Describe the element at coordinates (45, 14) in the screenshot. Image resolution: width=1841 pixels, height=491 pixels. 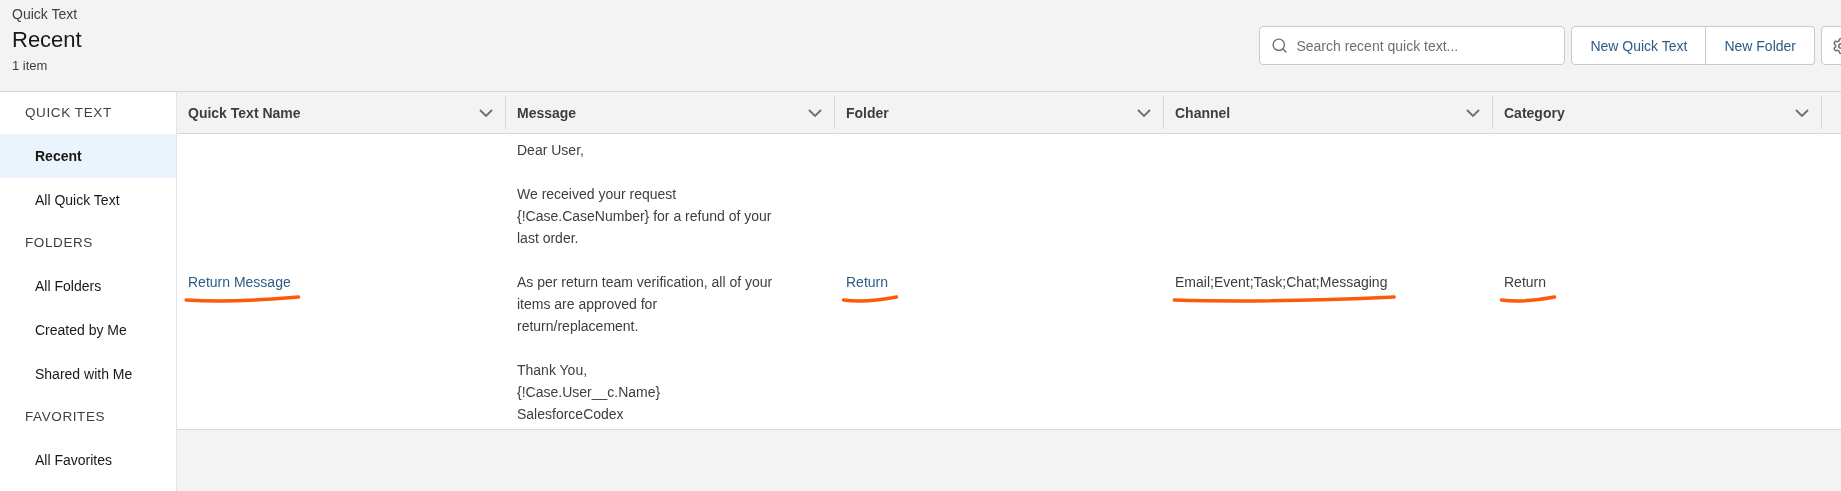
I see `breadcrumb: Quick Text` at that location.